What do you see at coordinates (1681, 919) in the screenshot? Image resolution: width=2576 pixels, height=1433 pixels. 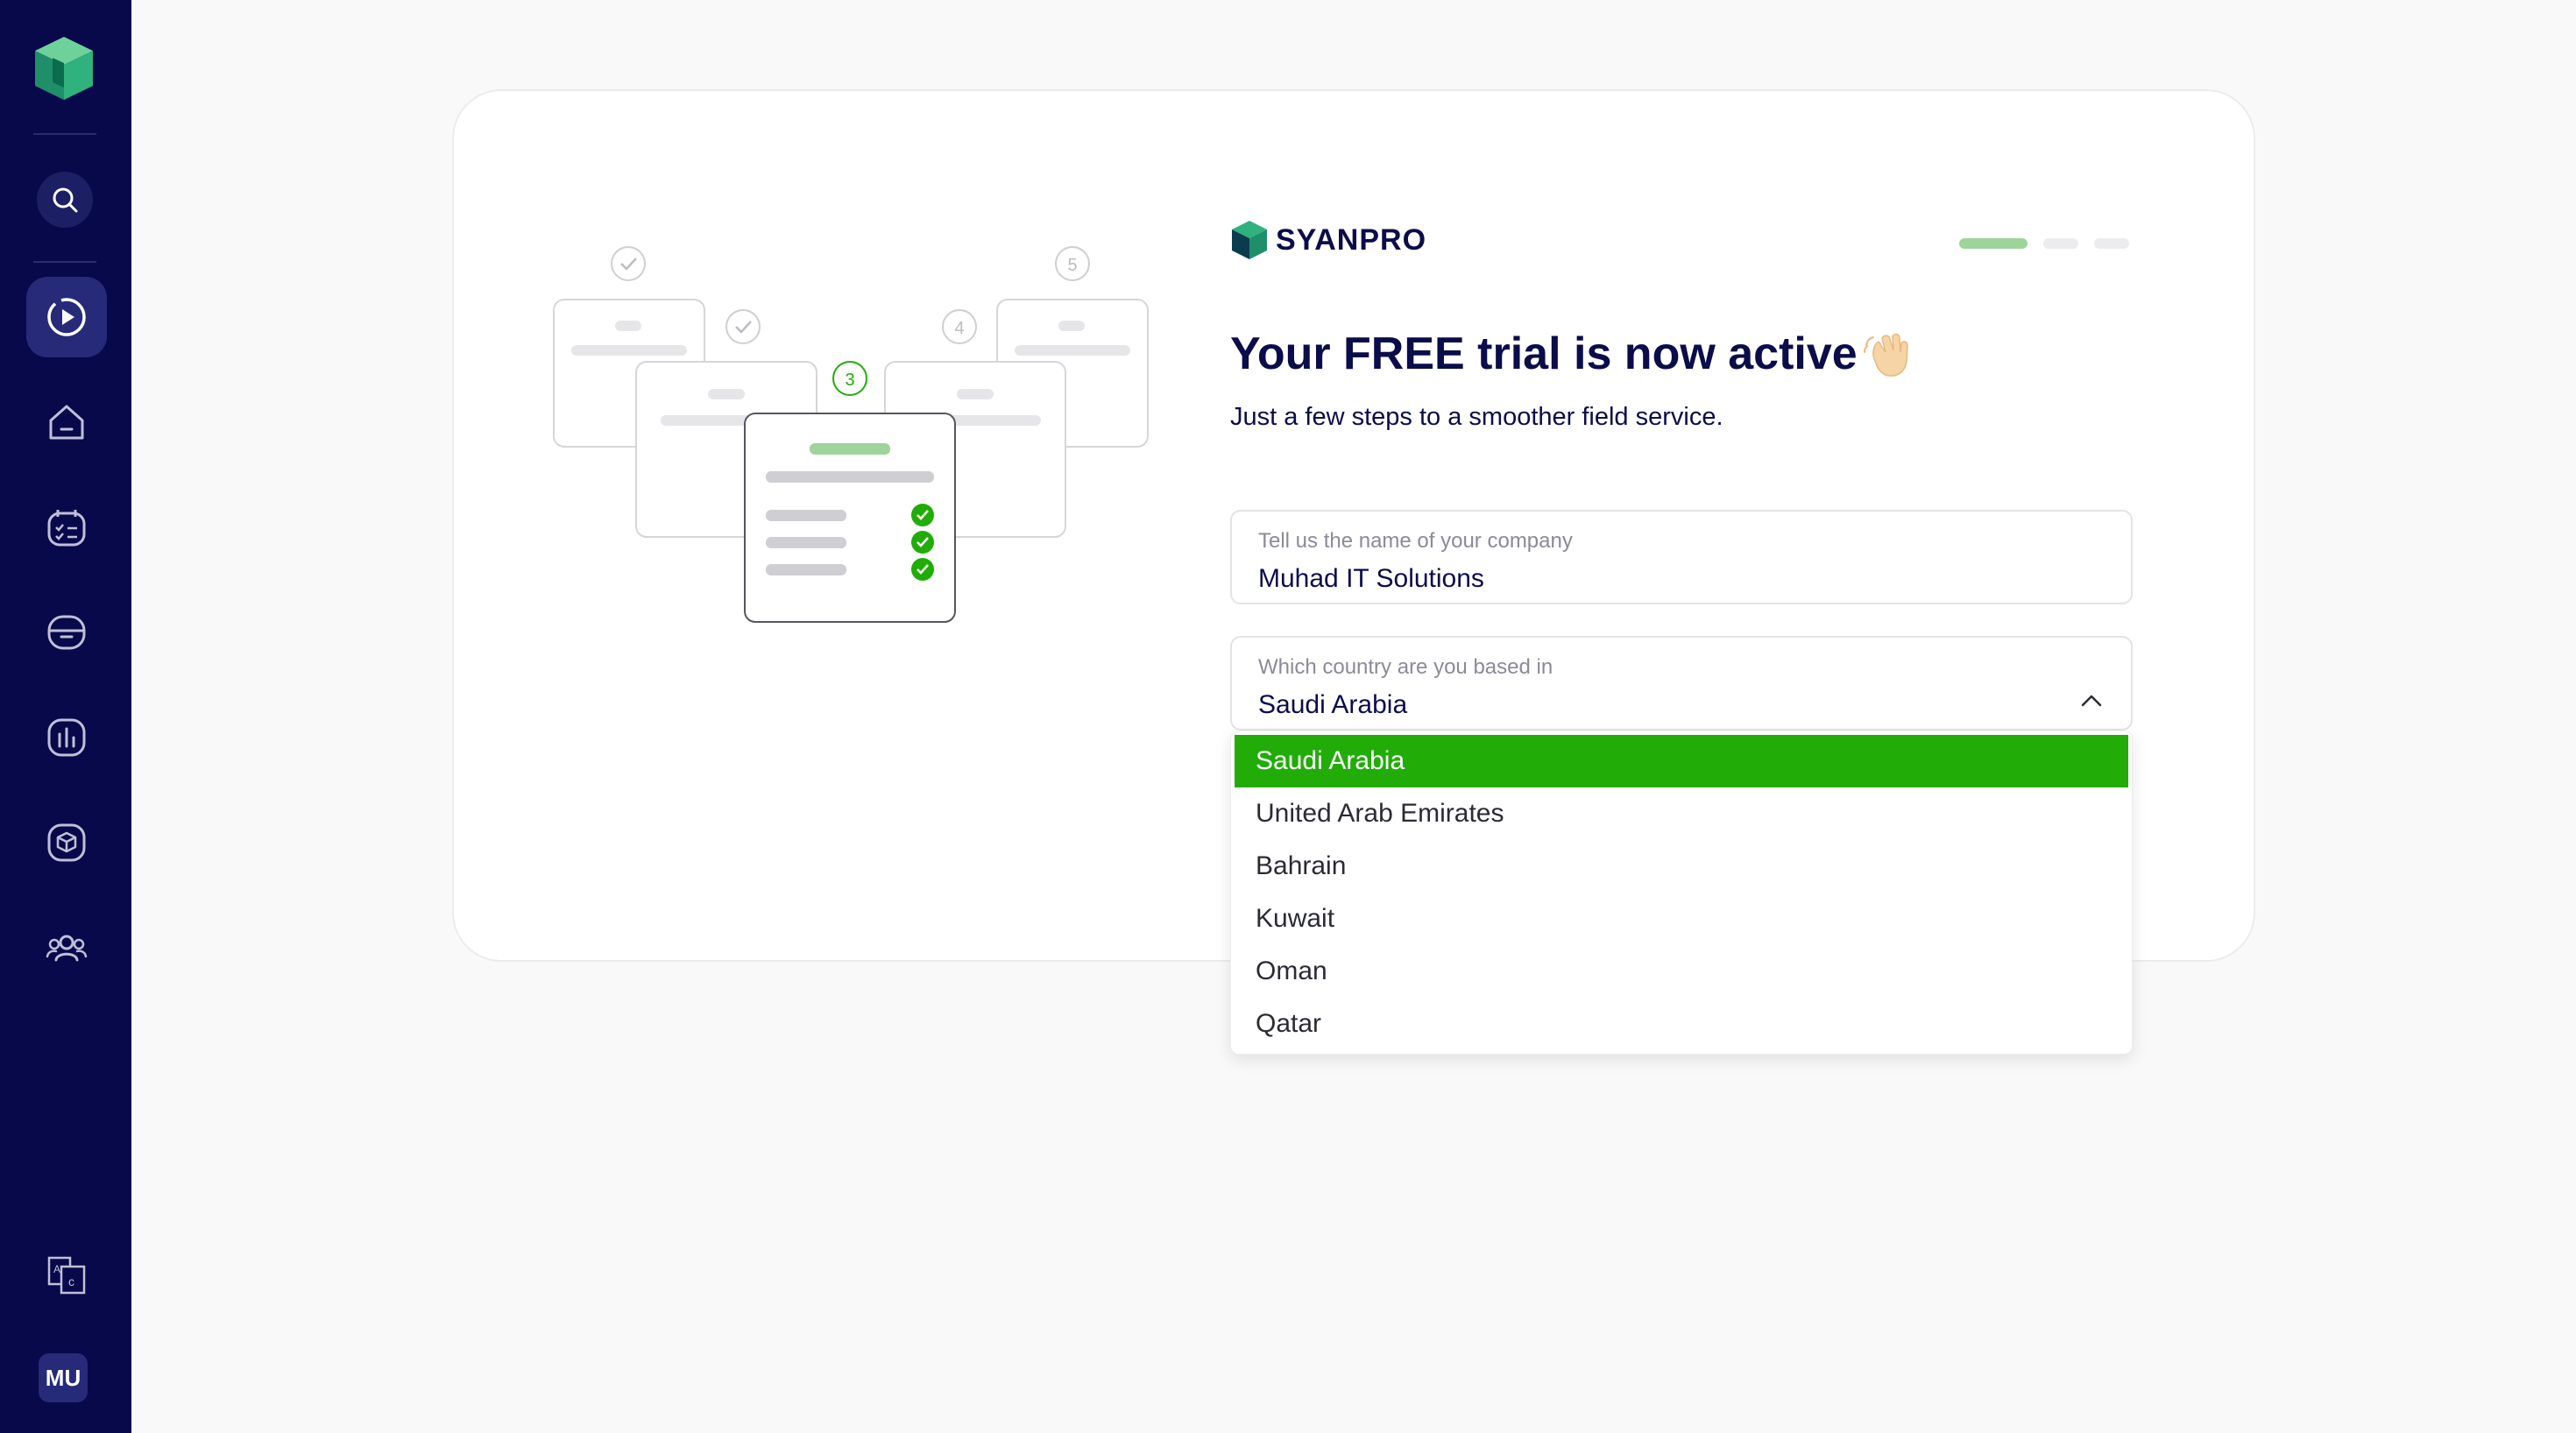 I see `country-option-kuwait: Kuwait` at bounding box center [1681, 919].